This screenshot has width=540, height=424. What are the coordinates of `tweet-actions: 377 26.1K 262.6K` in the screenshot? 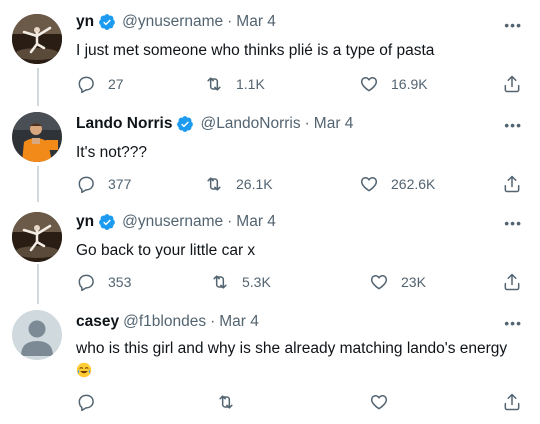 It's located at (300, 185).